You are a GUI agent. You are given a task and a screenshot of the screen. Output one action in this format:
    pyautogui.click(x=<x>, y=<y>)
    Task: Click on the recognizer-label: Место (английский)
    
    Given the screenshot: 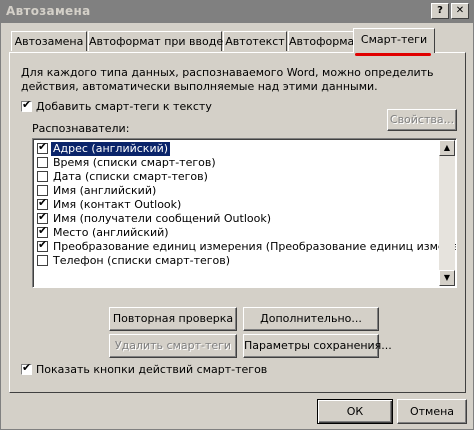 What is the action you would take?
    pyautogui.click(x=111, y=232)
    